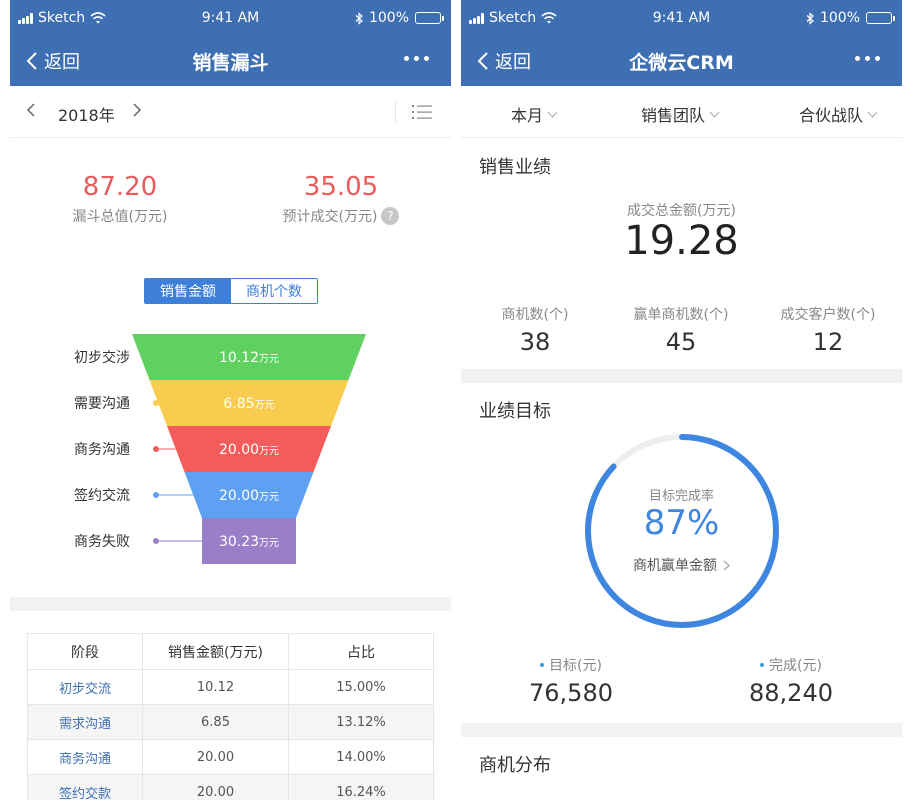 This screenshot has height=800, width=912. Describe the element at coordinates (828, 342) in the screenshot. I see `metric-value: 12` at that location.